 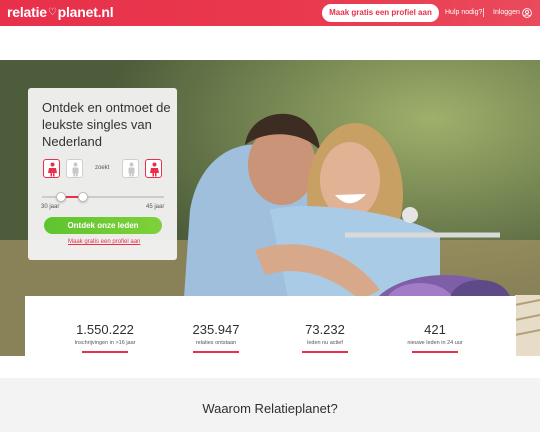 What do you see at coordinates (506, 12) in the screenshot?
I see `login-link: Inloggen` at bounding box center [506, 12].